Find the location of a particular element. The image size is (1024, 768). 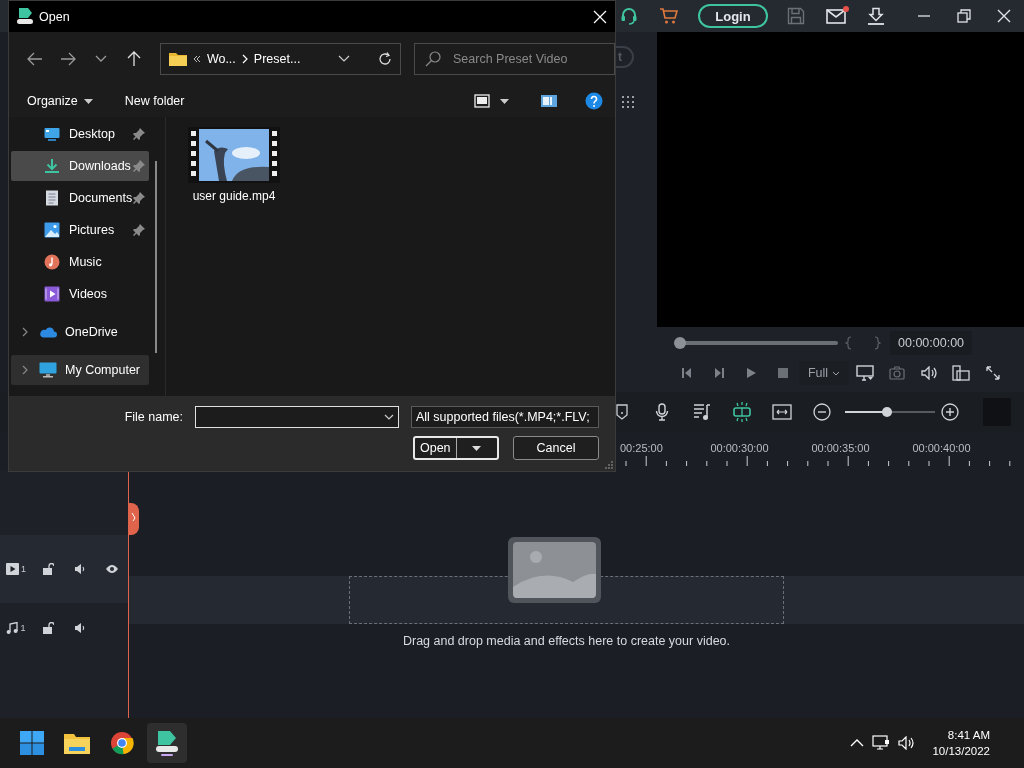

organize-menu: Organize is located at coordinates (60, 101).